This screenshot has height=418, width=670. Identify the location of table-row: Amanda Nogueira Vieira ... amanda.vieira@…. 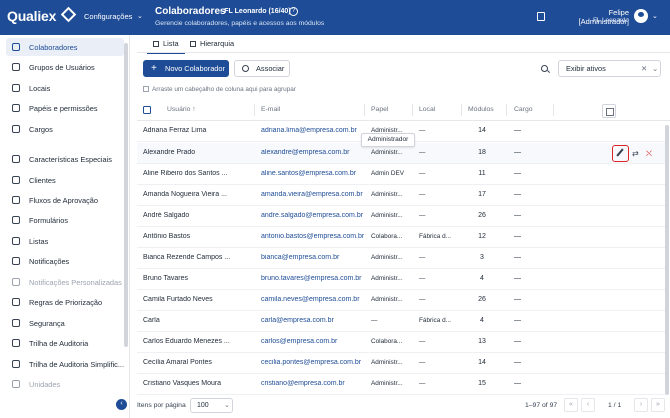
(401, 195).